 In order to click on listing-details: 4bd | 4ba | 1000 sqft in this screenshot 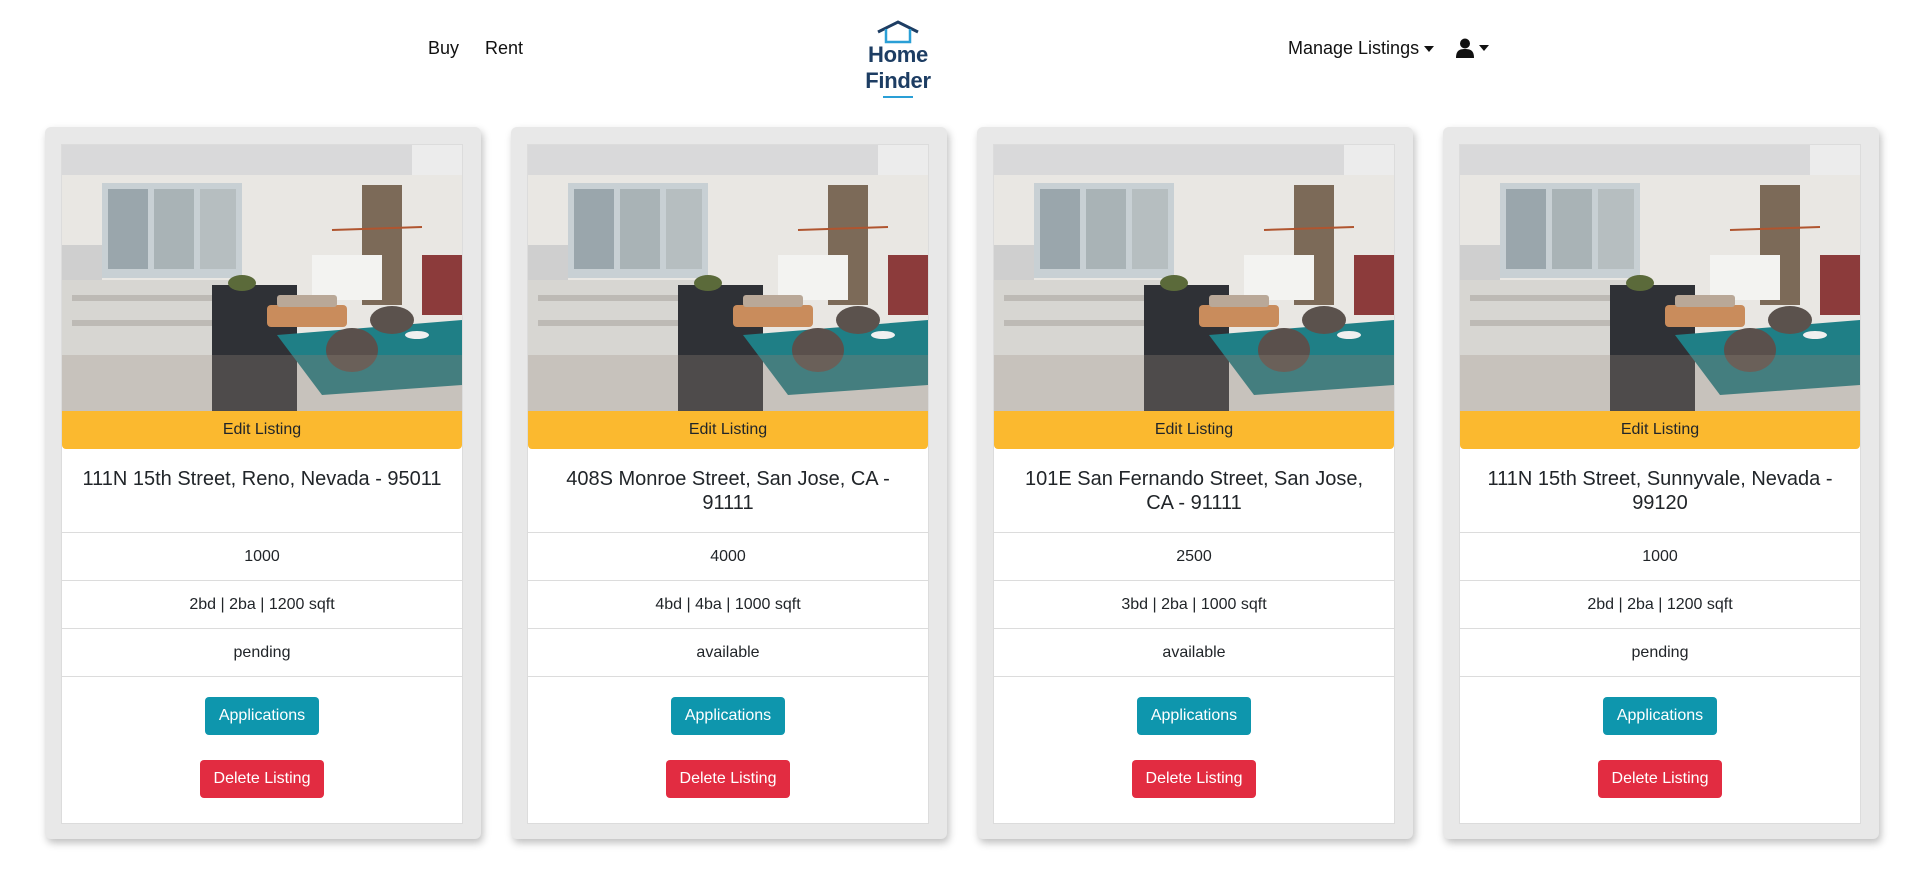, I will do `click(728, 605)`.